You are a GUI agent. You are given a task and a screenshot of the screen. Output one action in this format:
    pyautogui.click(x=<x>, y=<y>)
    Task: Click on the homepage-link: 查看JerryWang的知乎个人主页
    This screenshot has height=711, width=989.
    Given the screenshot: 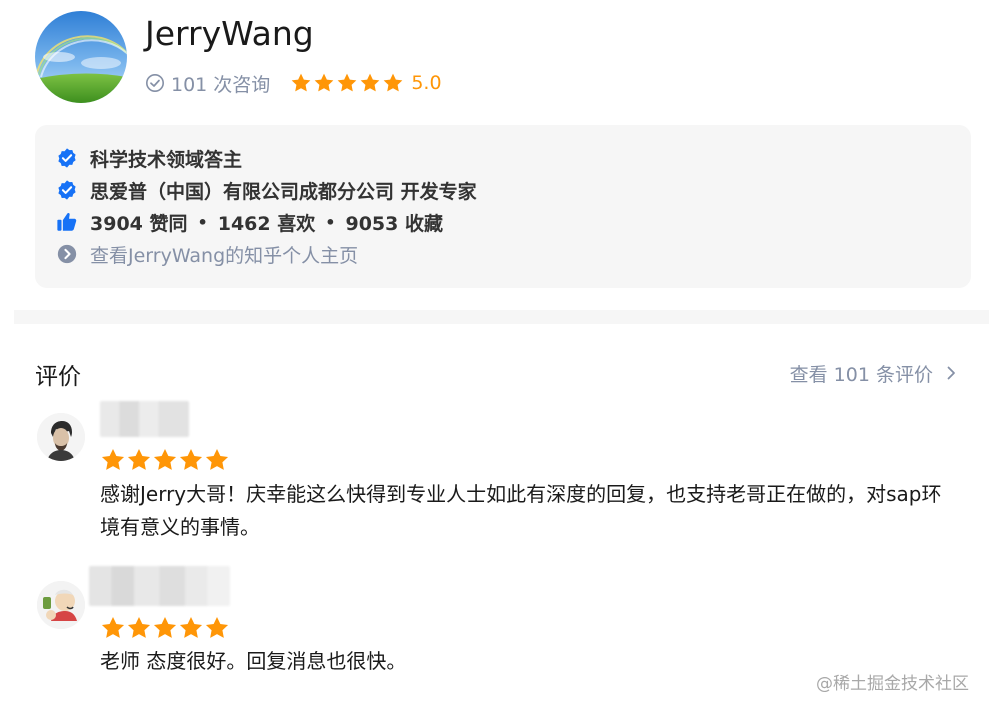 What is the action you would take?
    pyautogui.click(x=224, y=254)
    